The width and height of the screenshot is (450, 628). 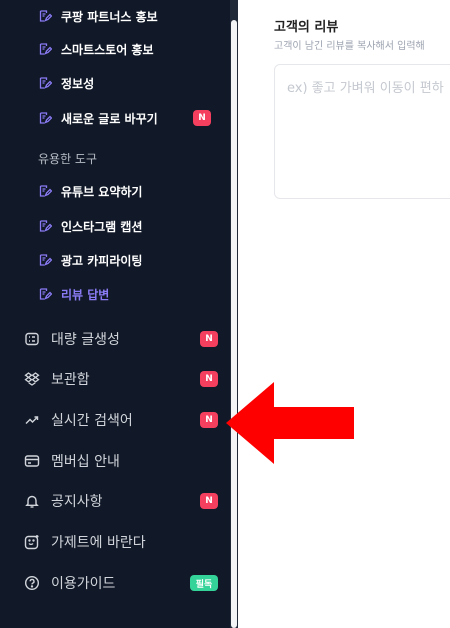 I want to click on sidebar-item-trending: 실시간 검색어, so click(x=78, y=420).